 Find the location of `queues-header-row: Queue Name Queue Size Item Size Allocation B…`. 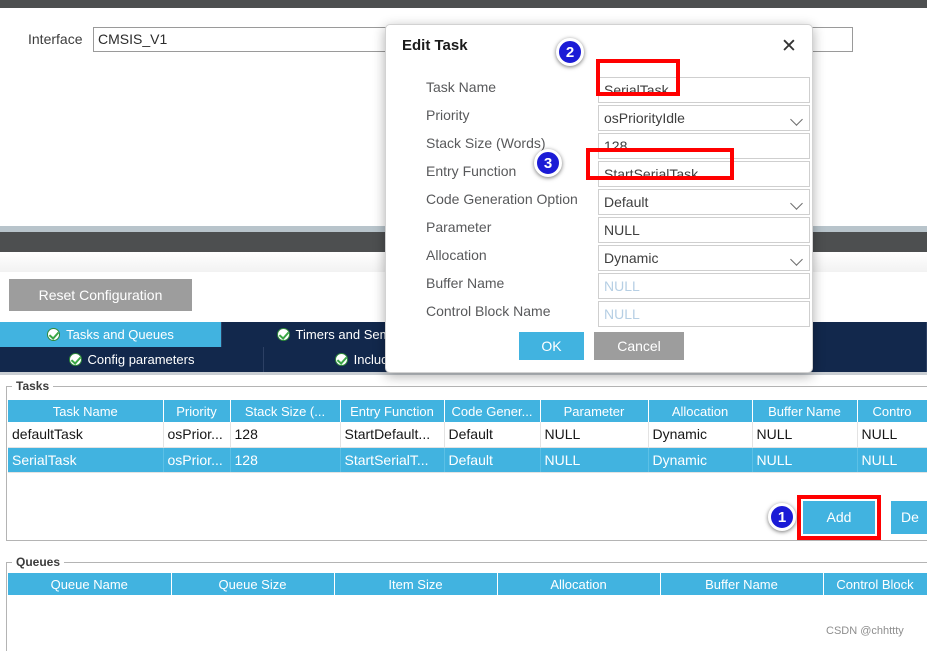

queues-header-row: Queue Name Queue Size Item Size Allocation B… is located at coordinates (467, 584).